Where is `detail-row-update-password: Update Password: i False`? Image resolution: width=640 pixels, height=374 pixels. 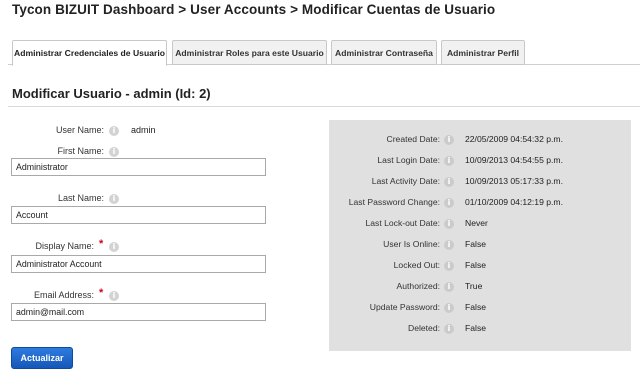 detail-row-update-password: Update Password: i False is located at coordinates (480, 312).